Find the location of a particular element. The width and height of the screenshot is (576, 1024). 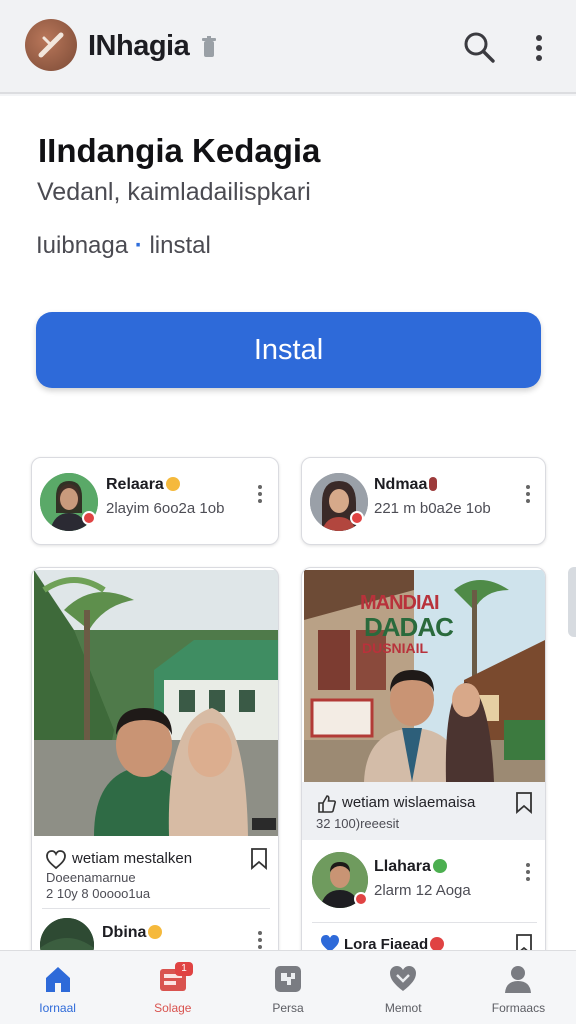

user-card-relaara: Relaara 2layim 6oo2a 1ob is located at coordinates (155, 501).